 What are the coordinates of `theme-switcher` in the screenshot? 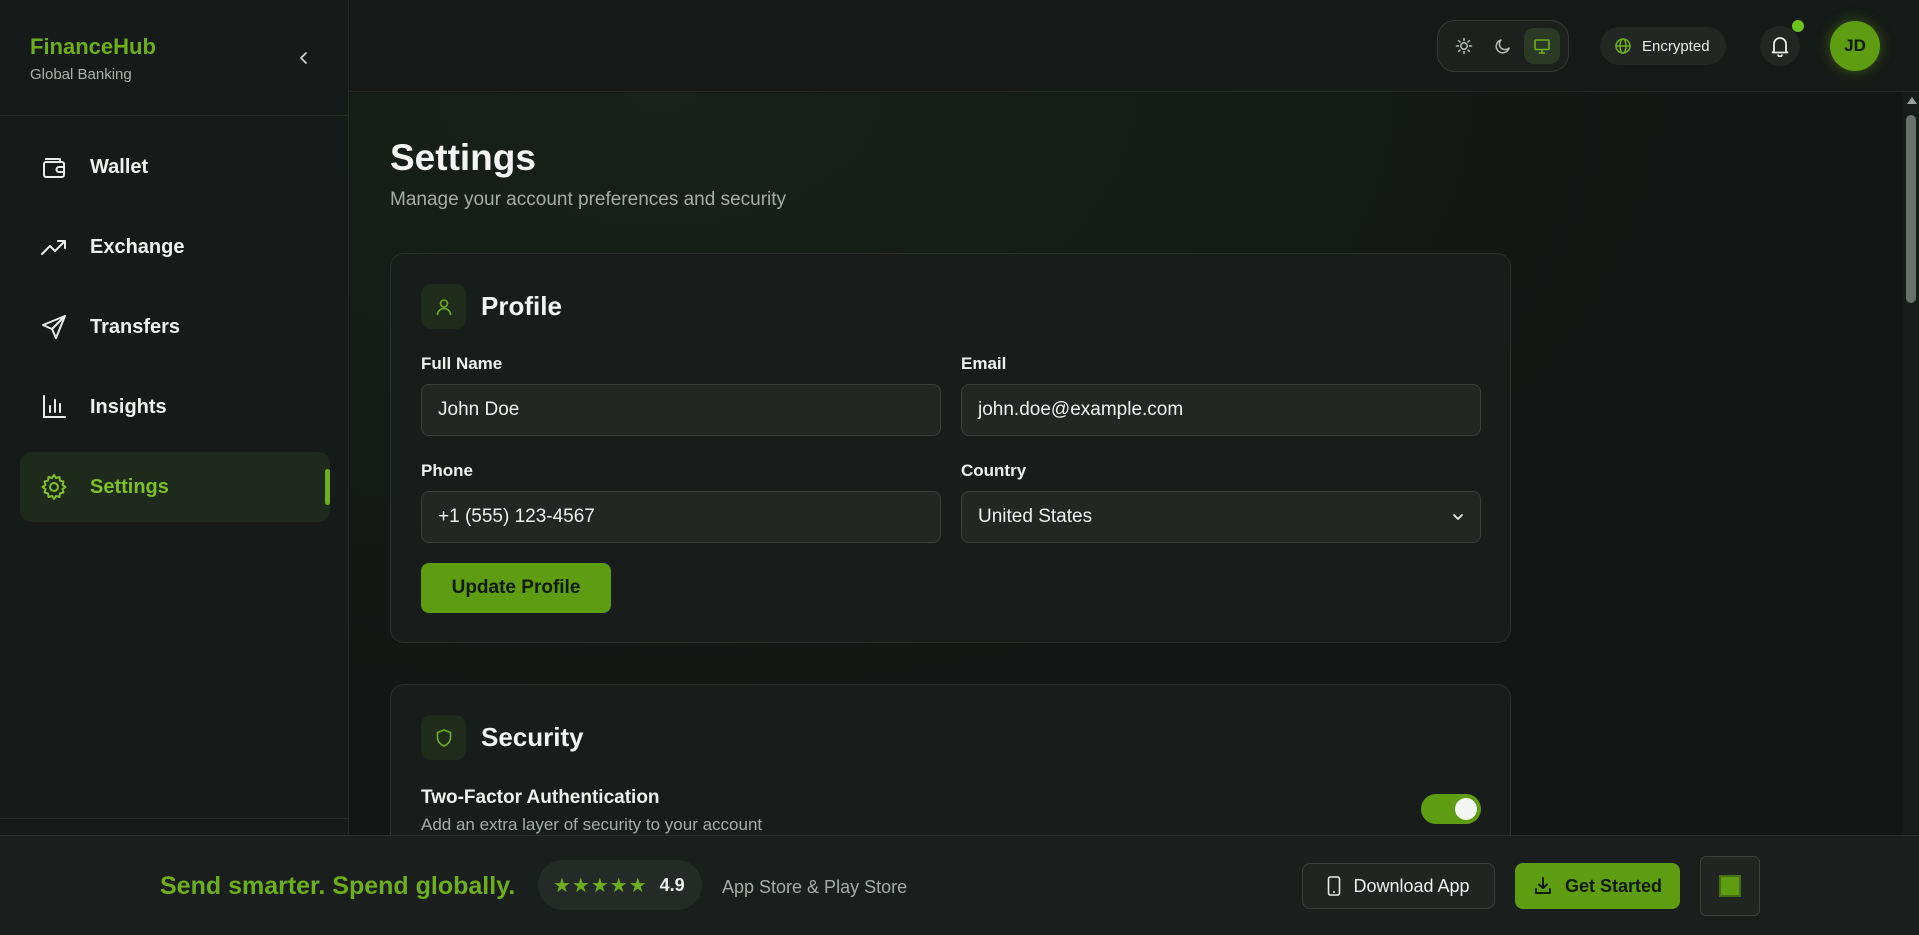 It's located at (1503, 46).